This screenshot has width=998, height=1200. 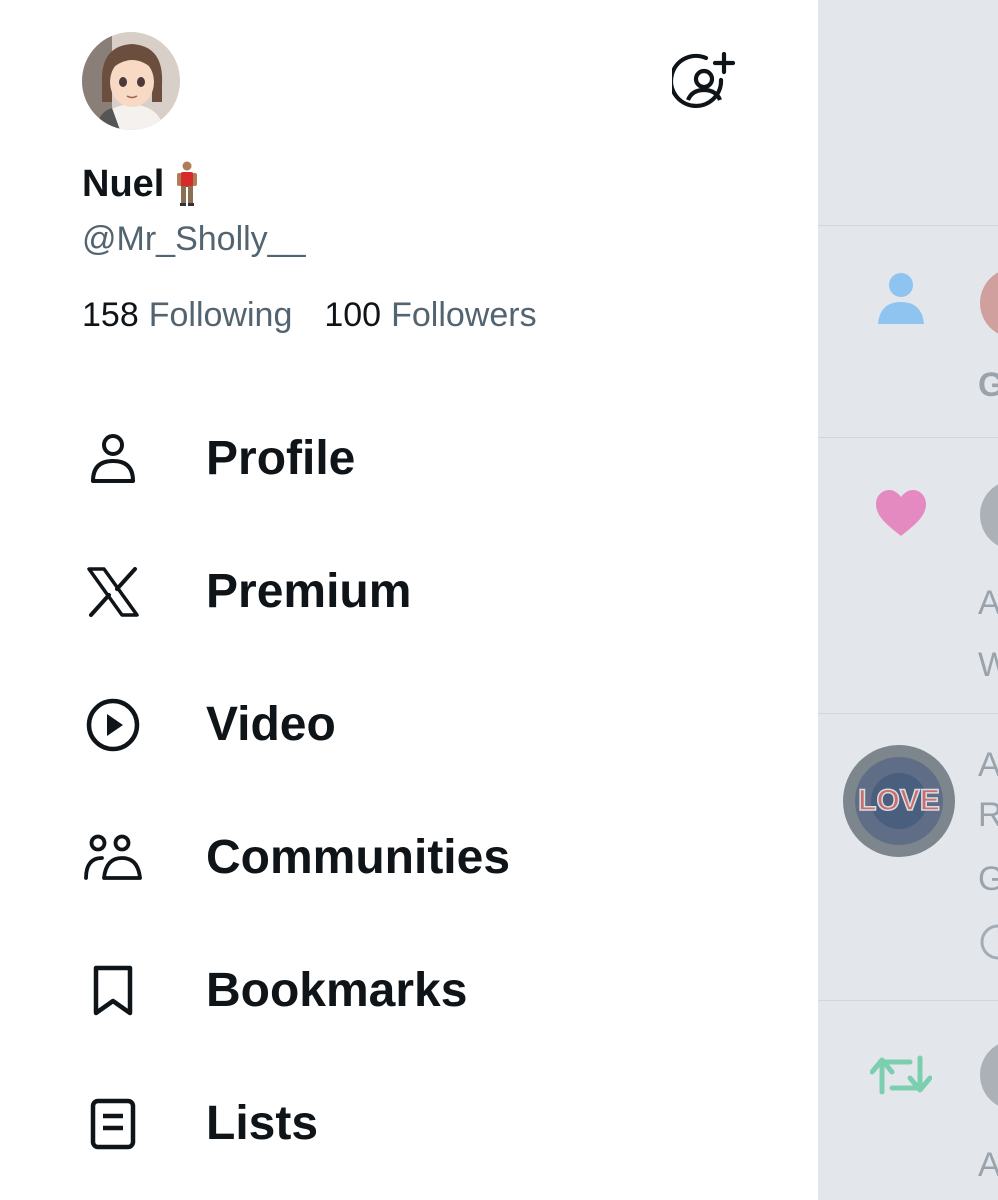 What do you see at coordinates (123, 183) in the screenshot?
I see `display-name-text: Nuel` at bounding box center [123, 183].